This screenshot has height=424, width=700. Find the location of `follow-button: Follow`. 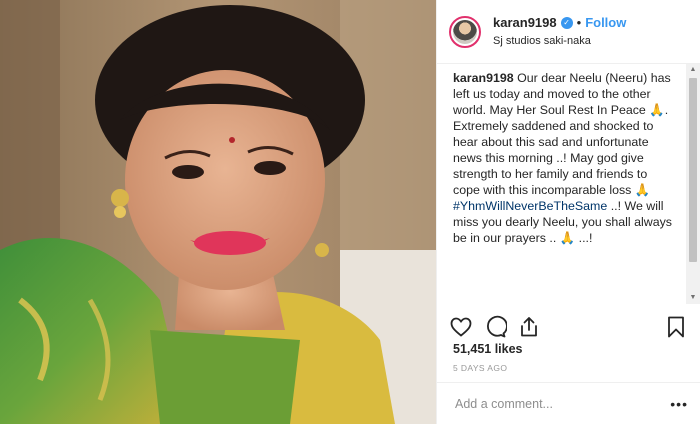

follow-button: Follow is located at coordinates (605, 23).